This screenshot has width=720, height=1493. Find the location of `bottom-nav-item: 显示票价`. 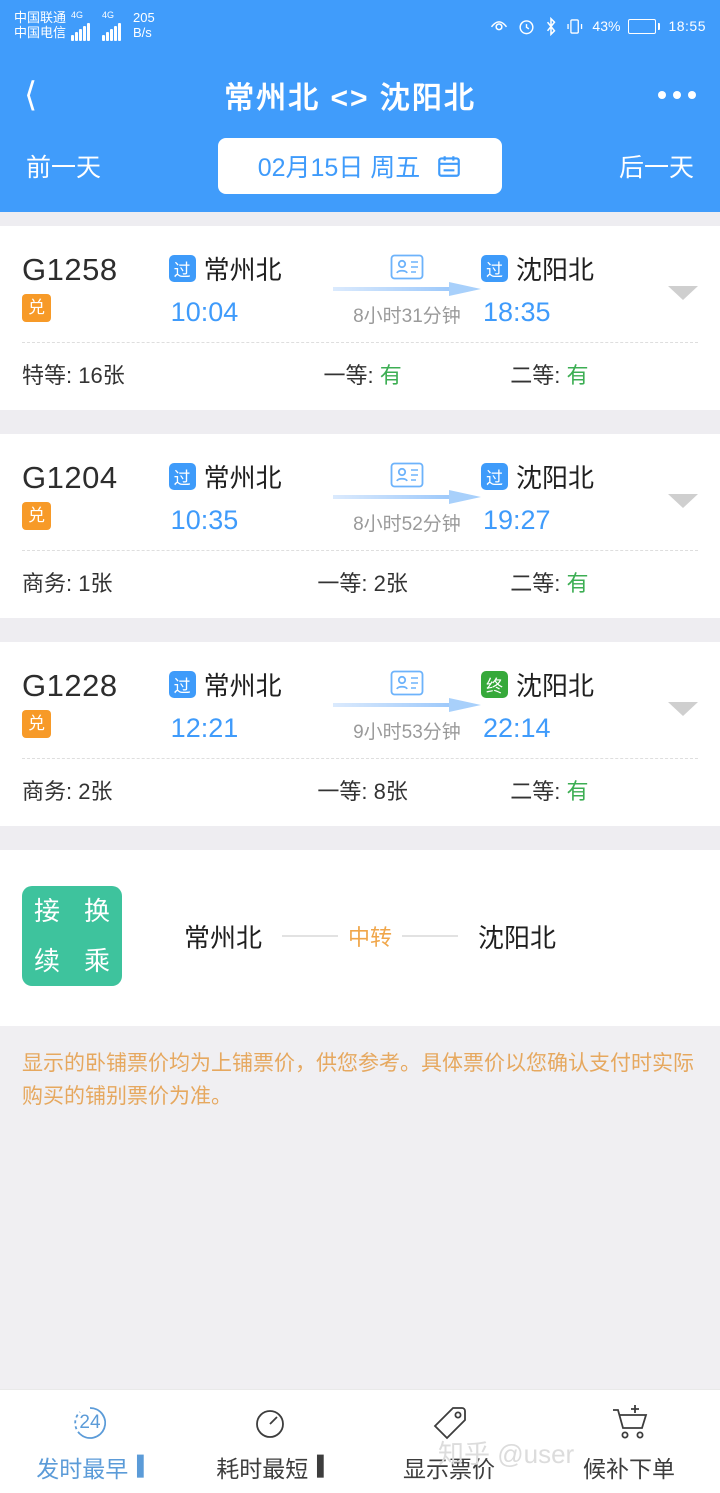

bottom-nav-item: 显示票价 is located at coordinates (450, 1442).